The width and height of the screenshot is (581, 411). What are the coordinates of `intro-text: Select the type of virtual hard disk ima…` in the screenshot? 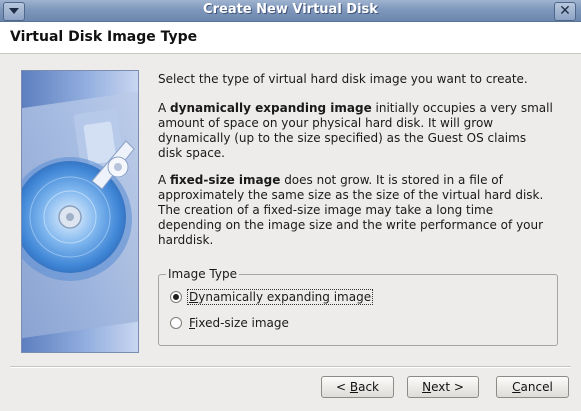 It's located at (343, 79).